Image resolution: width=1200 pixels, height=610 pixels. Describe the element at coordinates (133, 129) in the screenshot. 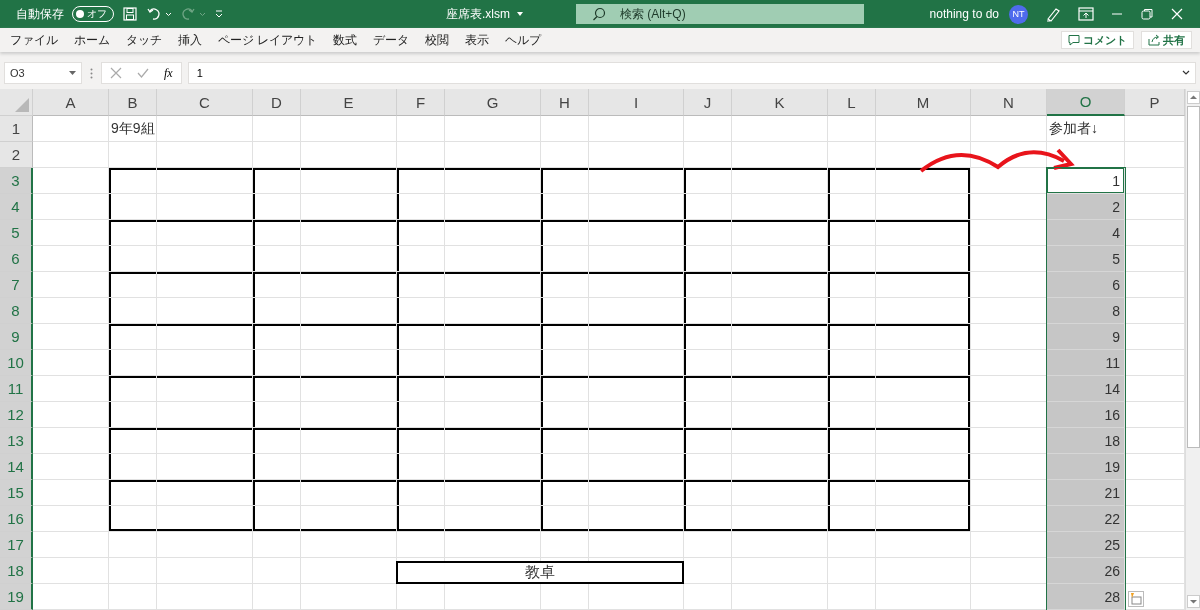

I see `sheet-cell: 9年9組` at that location.